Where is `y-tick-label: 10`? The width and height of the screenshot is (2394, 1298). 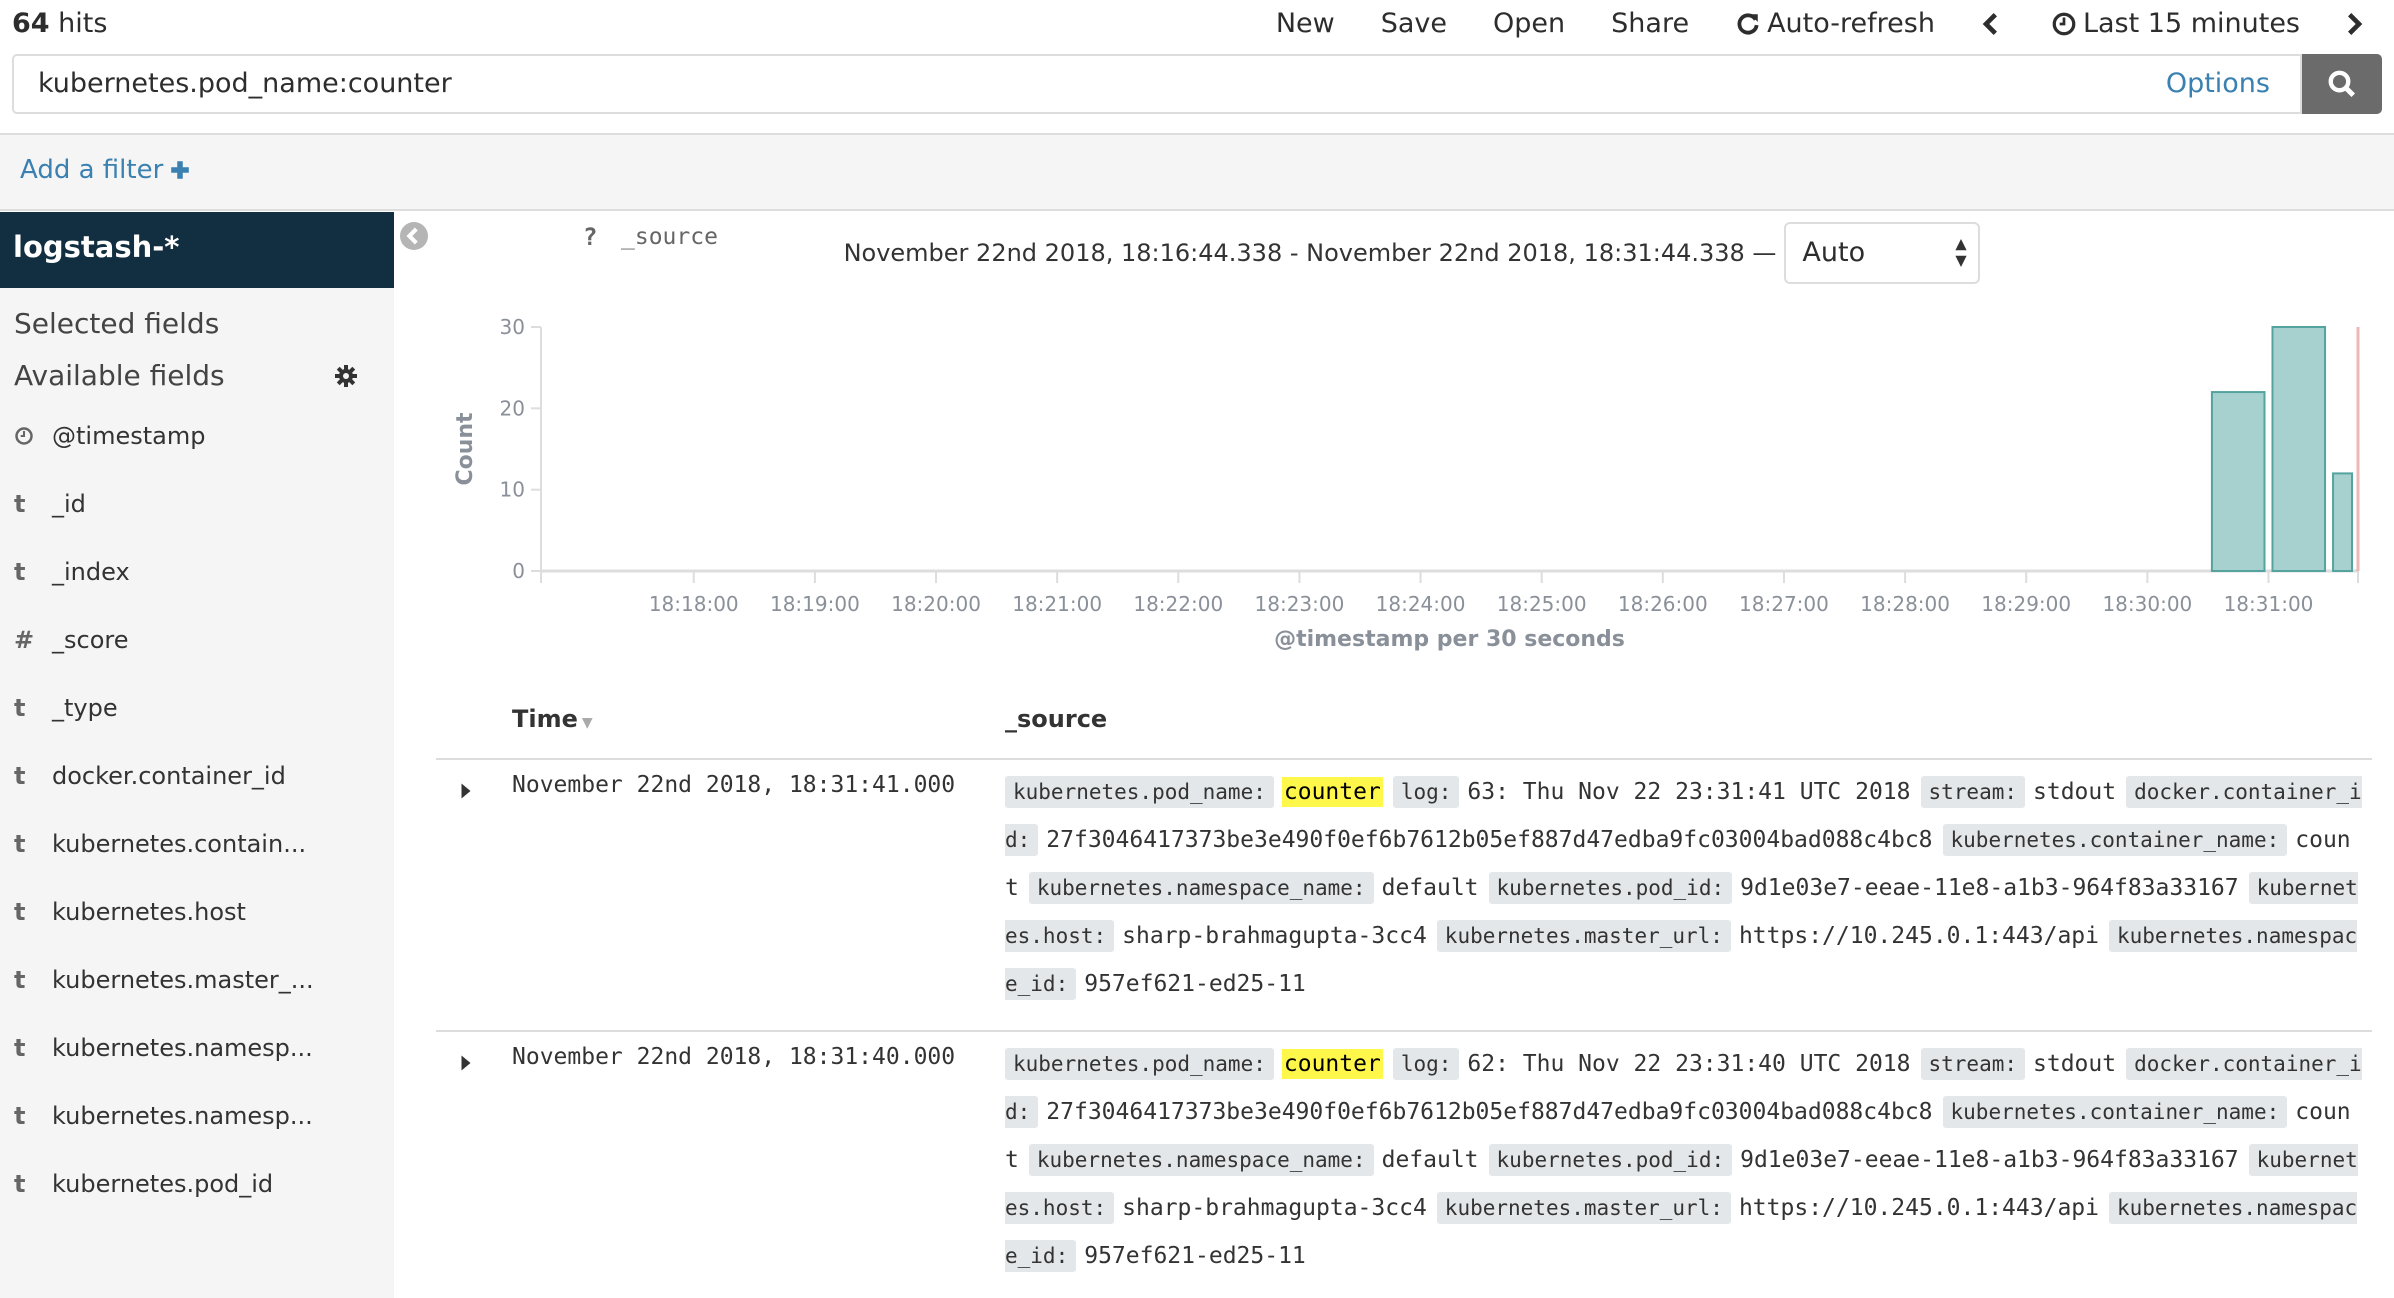
y-tick-label: 10 is located at coordinates (512, 490).